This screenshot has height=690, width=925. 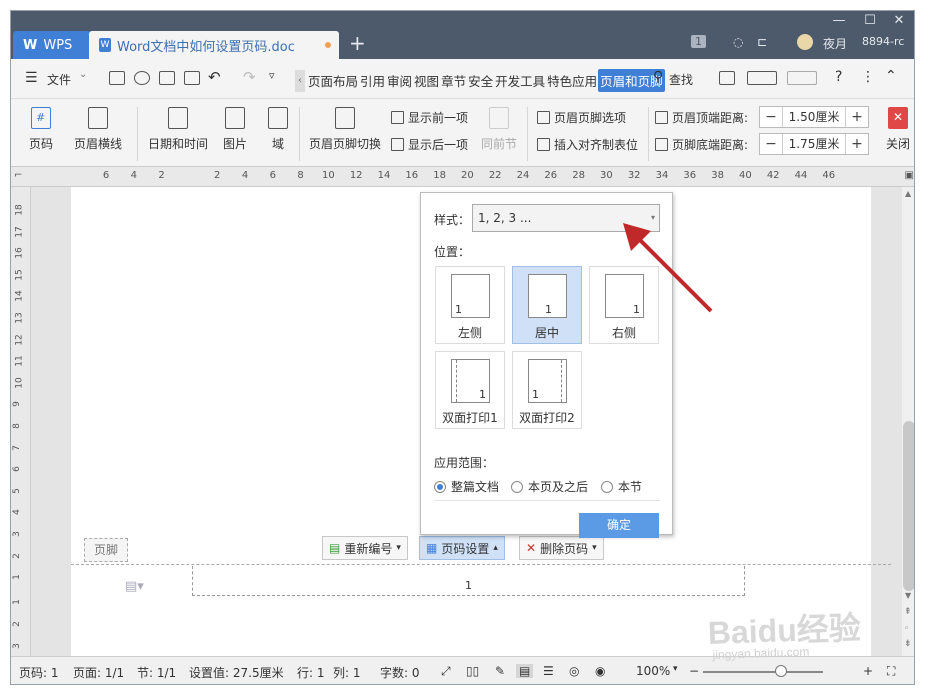 I want to click on tab-document: W Word文档中如何设置页码.doc, so click(x=214, y=45).